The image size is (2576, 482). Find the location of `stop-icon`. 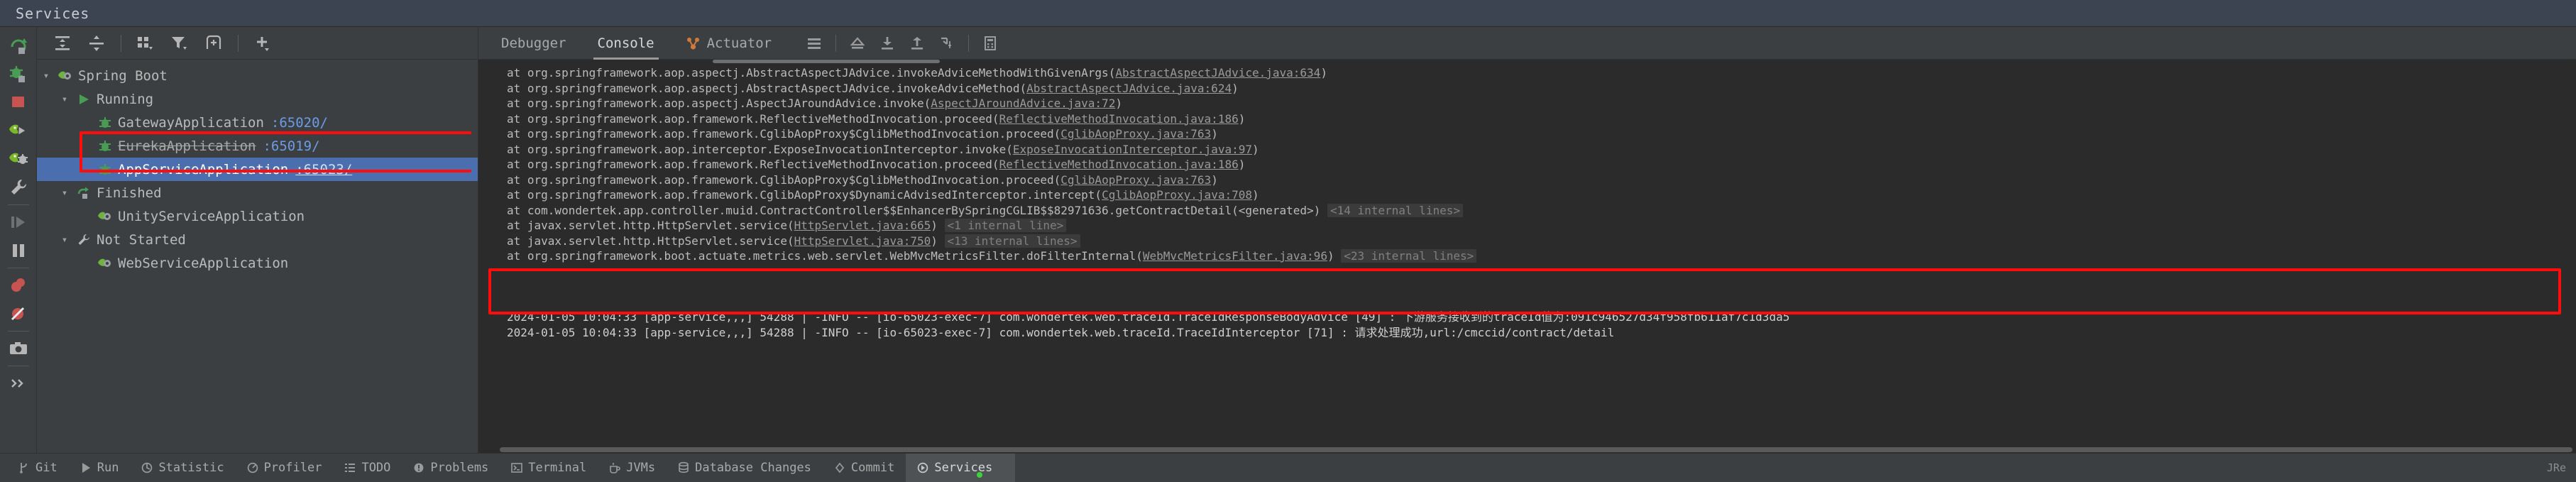

stop-icon is located at coordinates (18, 102).